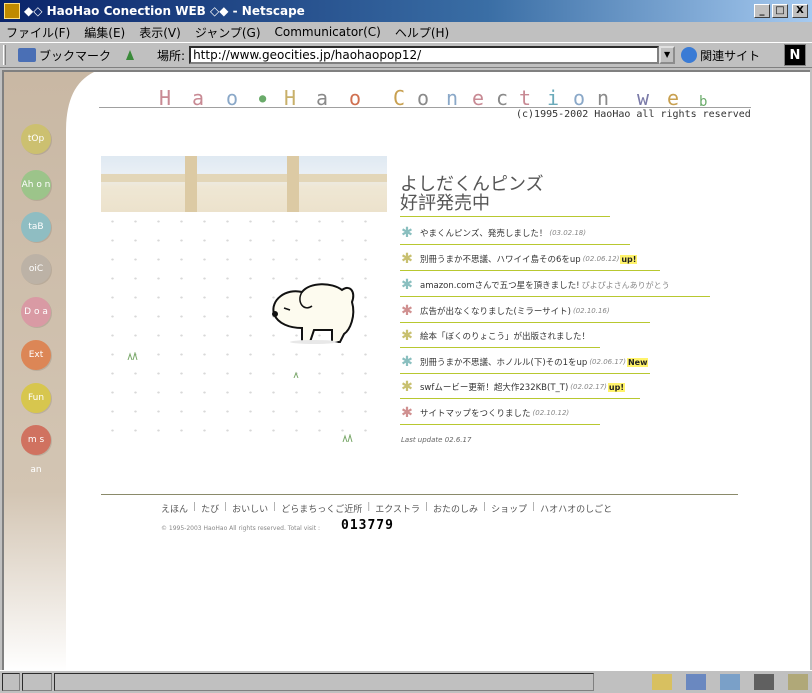 The width and height of the screenshot is (812, 693). I want to click on header-divider, so click(425, 107).